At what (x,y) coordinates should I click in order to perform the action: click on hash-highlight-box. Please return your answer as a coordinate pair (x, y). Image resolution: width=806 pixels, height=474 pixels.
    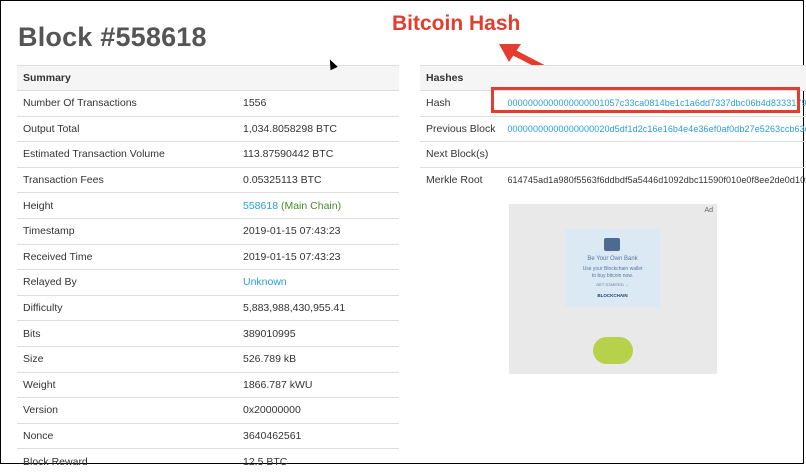
    Looking at the image, I should click on (645, 100).